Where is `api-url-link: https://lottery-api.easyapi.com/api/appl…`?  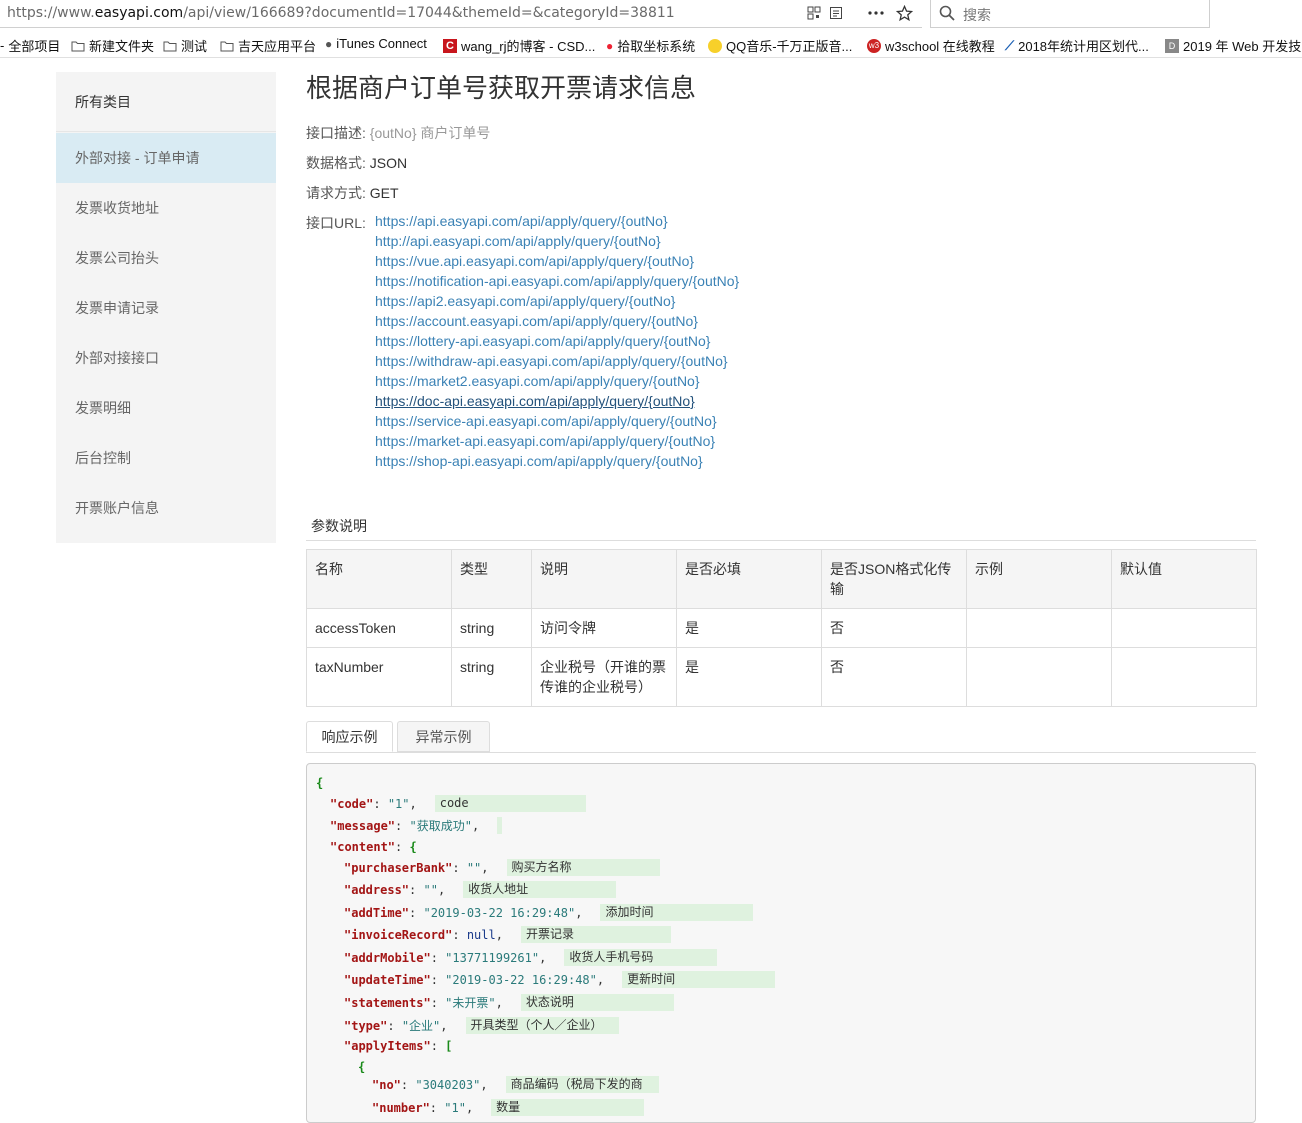 api-url-link: https://lottery-api.easyapi.com/api/appl… is located at coordinates (557, 341).